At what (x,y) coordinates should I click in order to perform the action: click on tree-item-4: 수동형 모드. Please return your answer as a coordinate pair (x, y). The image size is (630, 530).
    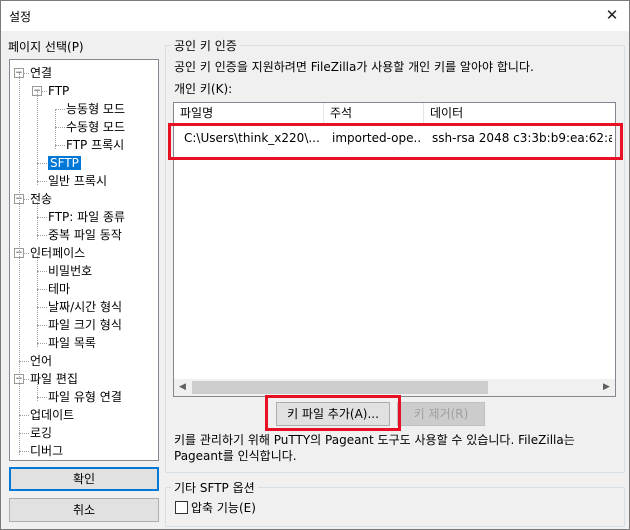
    Looking at the image, I should click on (95, 127).